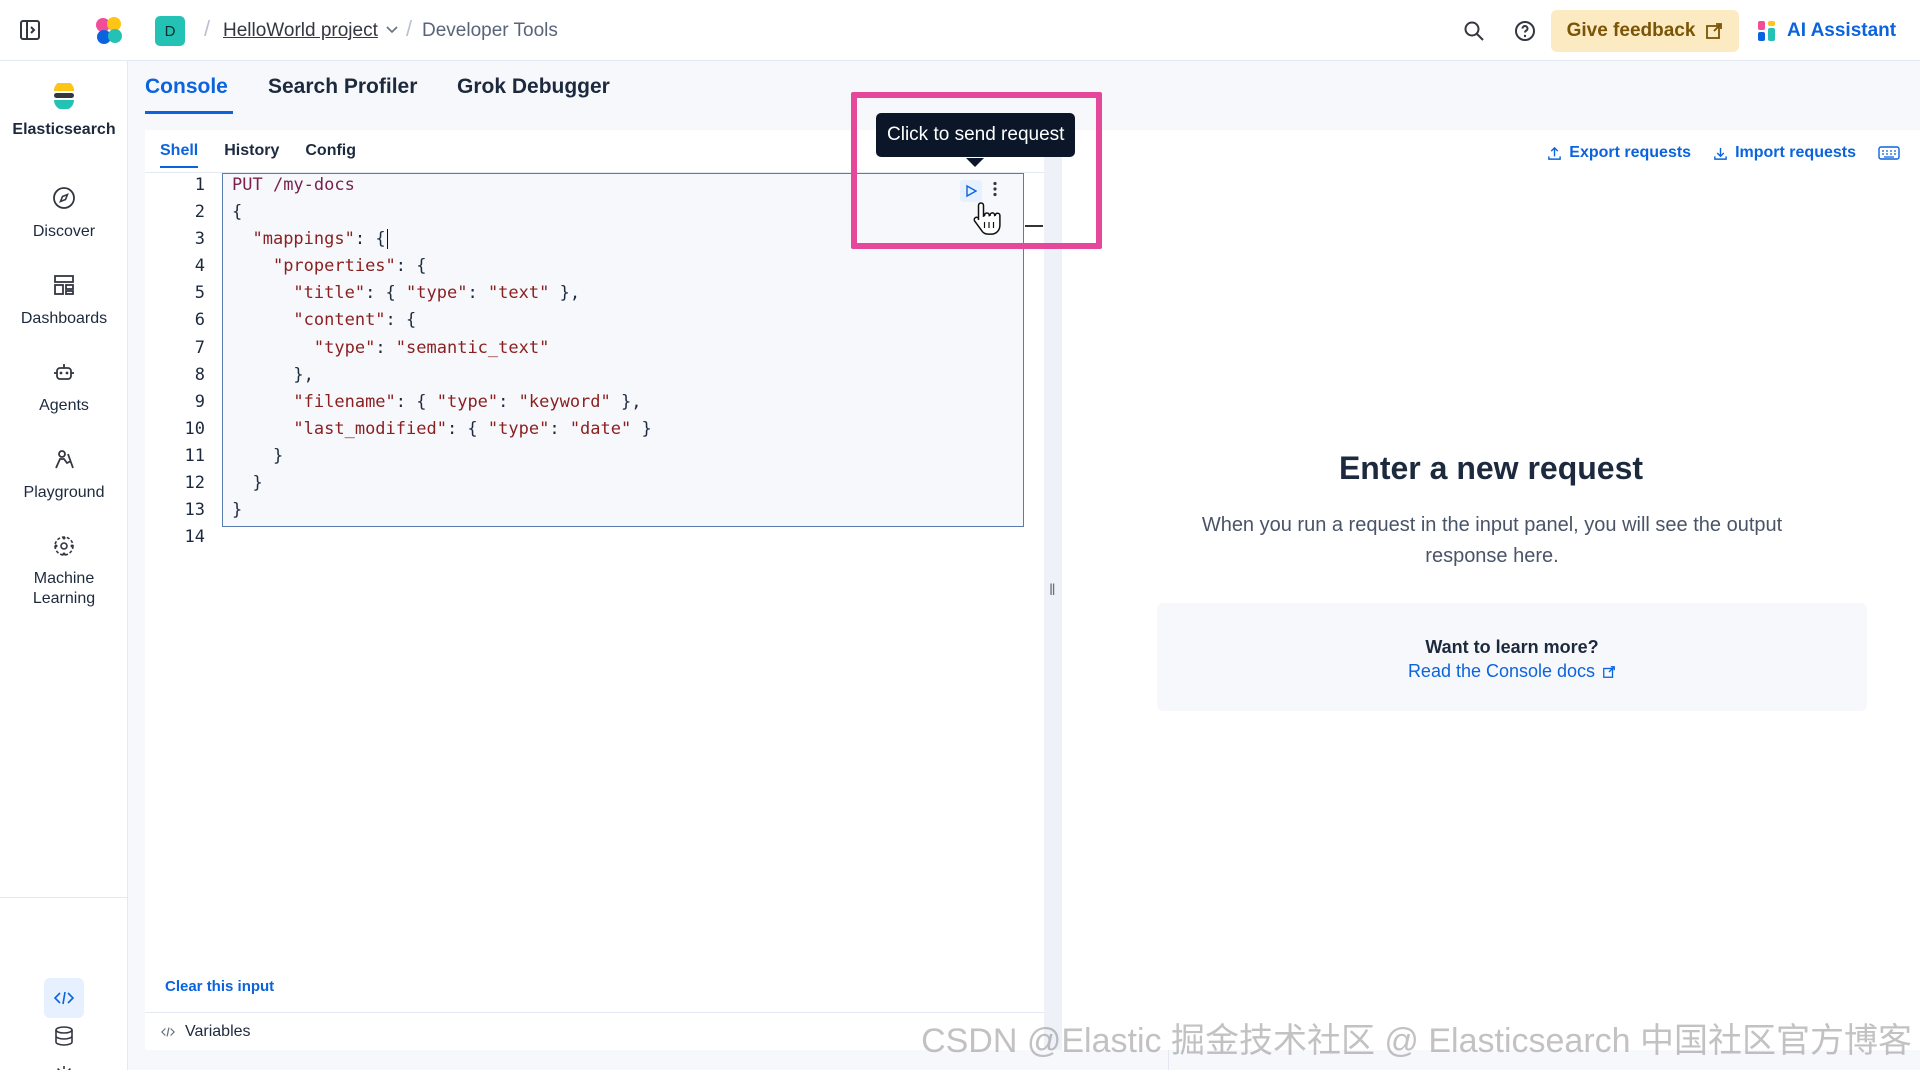 The width and height of the screenshot is (1920, 1070). I want to click on learn-more-title: Want to learn more?, so click(1512, 647).